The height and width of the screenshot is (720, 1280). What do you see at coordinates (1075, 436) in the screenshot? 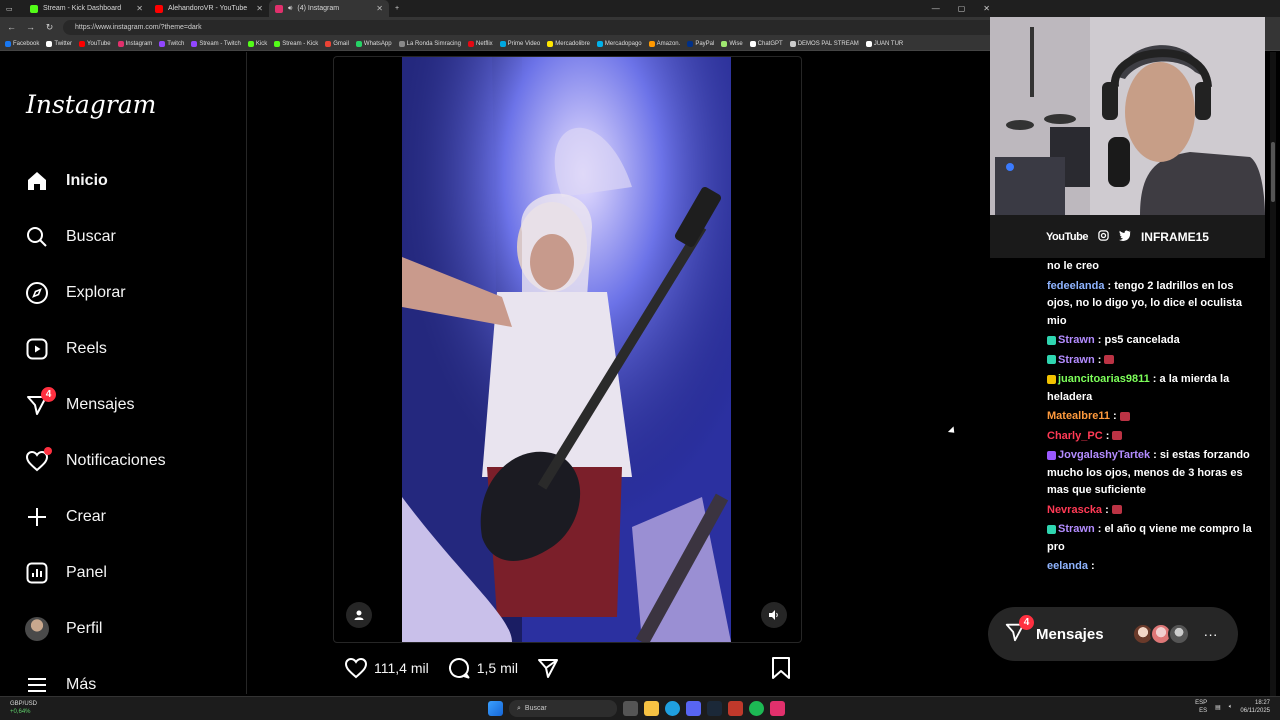
I see `chat-username: Charly_PC` at bounding box center [1075, 436].